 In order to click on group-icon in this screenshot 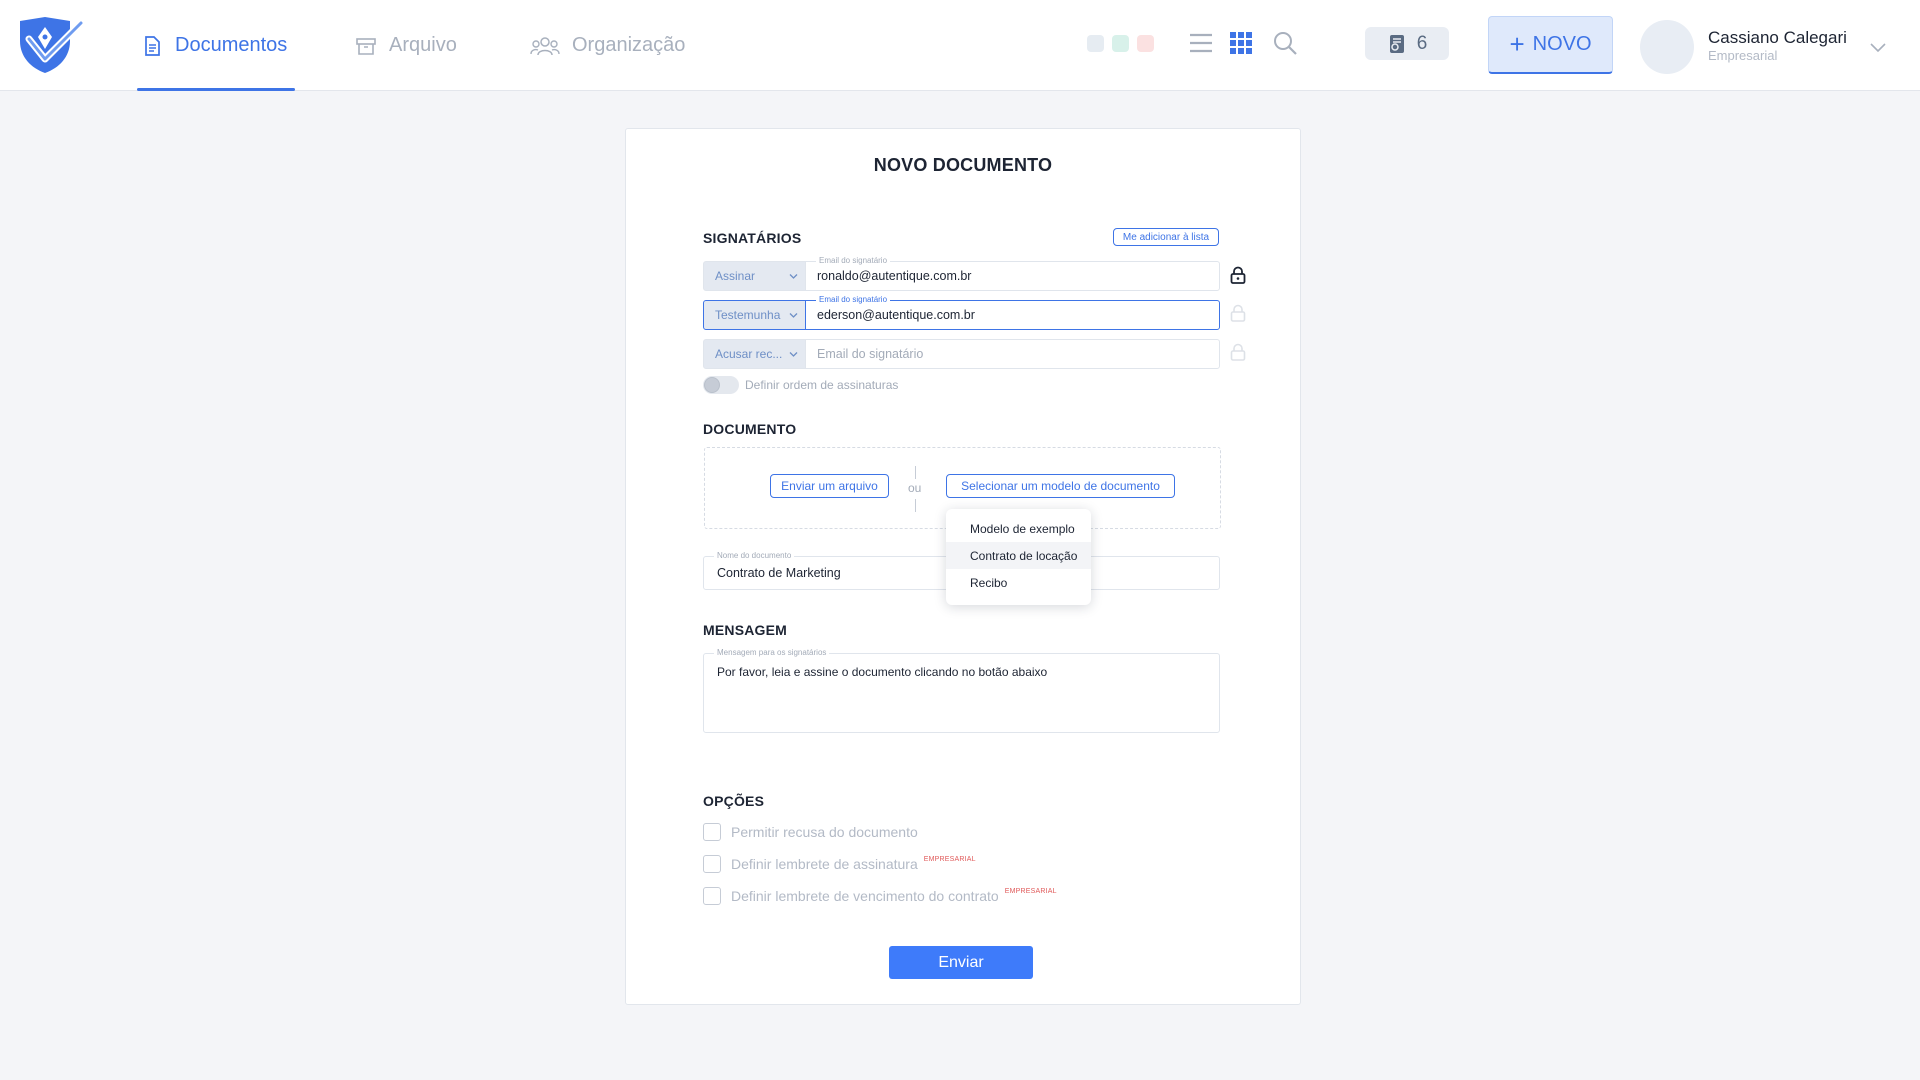, I will do `click(545, 45)`.